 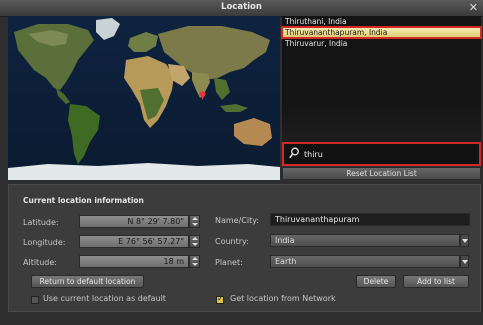 What do you see at coordinates (134, 261) in the screenshot?
I see `altitude-field: 18 m` at bounding box center [134, 261].